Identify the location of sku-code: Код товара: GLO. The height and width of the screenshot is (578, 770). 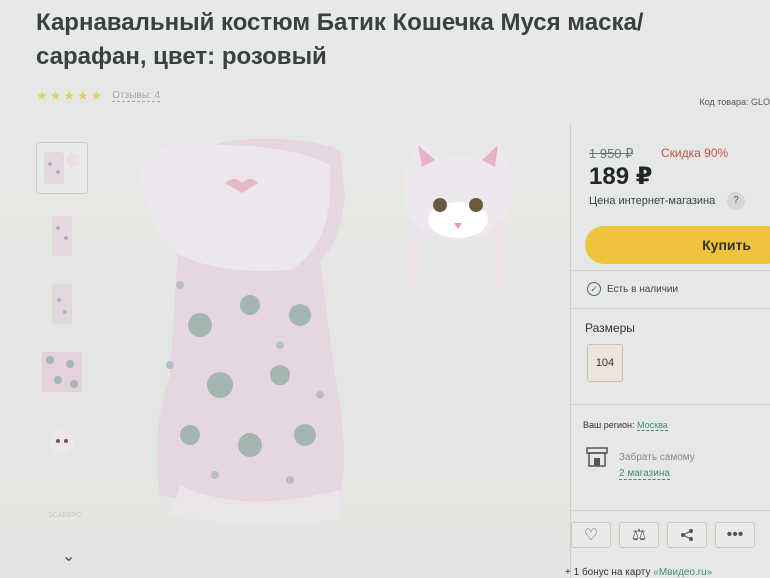
(734, 102).